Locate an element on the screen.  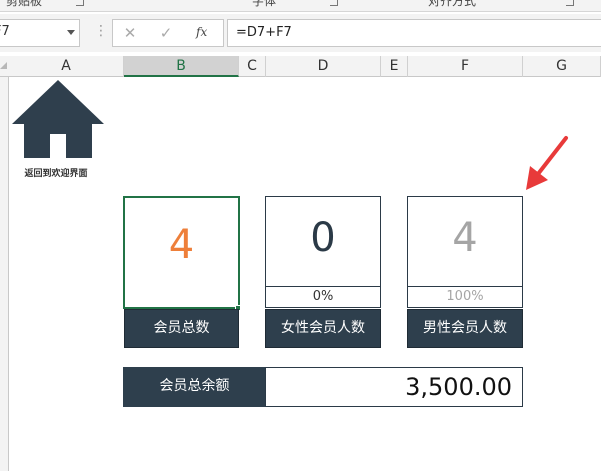
chevron-down-icon is located at coordinates (71, 32).